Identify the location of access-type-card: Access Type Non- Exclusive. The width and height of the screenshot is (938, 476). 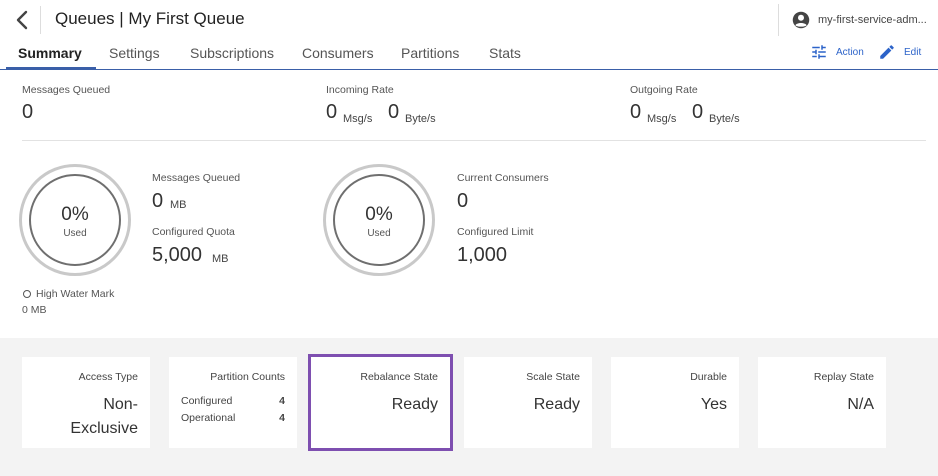
(86, 402).